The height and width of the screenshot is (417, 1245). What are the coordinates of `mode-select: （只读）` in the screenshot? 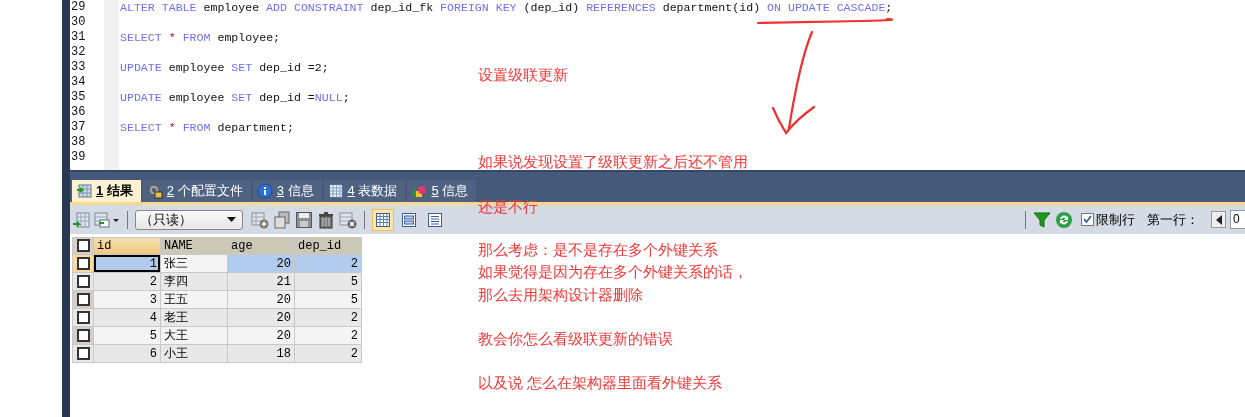 It's located at (189, 219).